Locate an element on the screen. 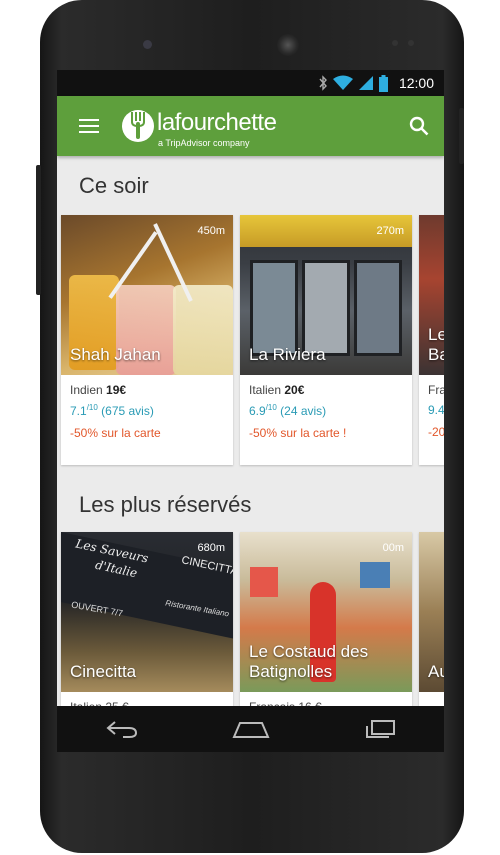 This screenshot has height=855, width=500. restaurant-name: Cinecitta is located at coordinates (103, 671).